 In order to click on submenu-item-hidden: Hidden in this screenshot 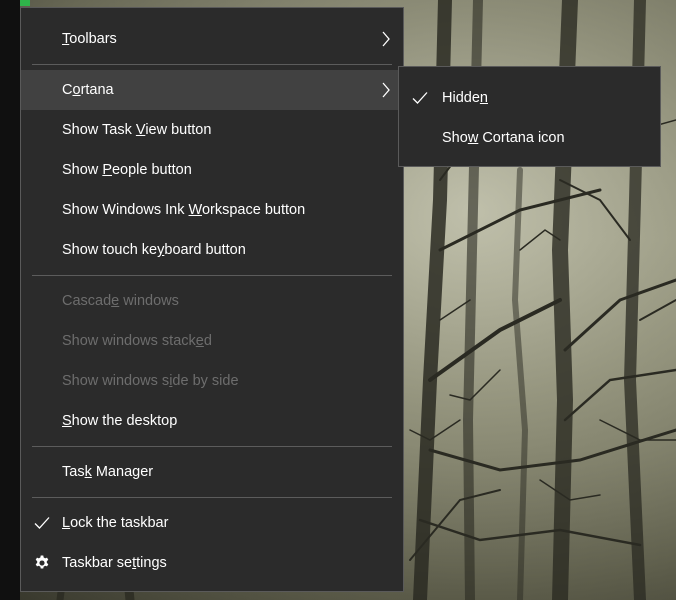, I will do `click(529, 98)`.